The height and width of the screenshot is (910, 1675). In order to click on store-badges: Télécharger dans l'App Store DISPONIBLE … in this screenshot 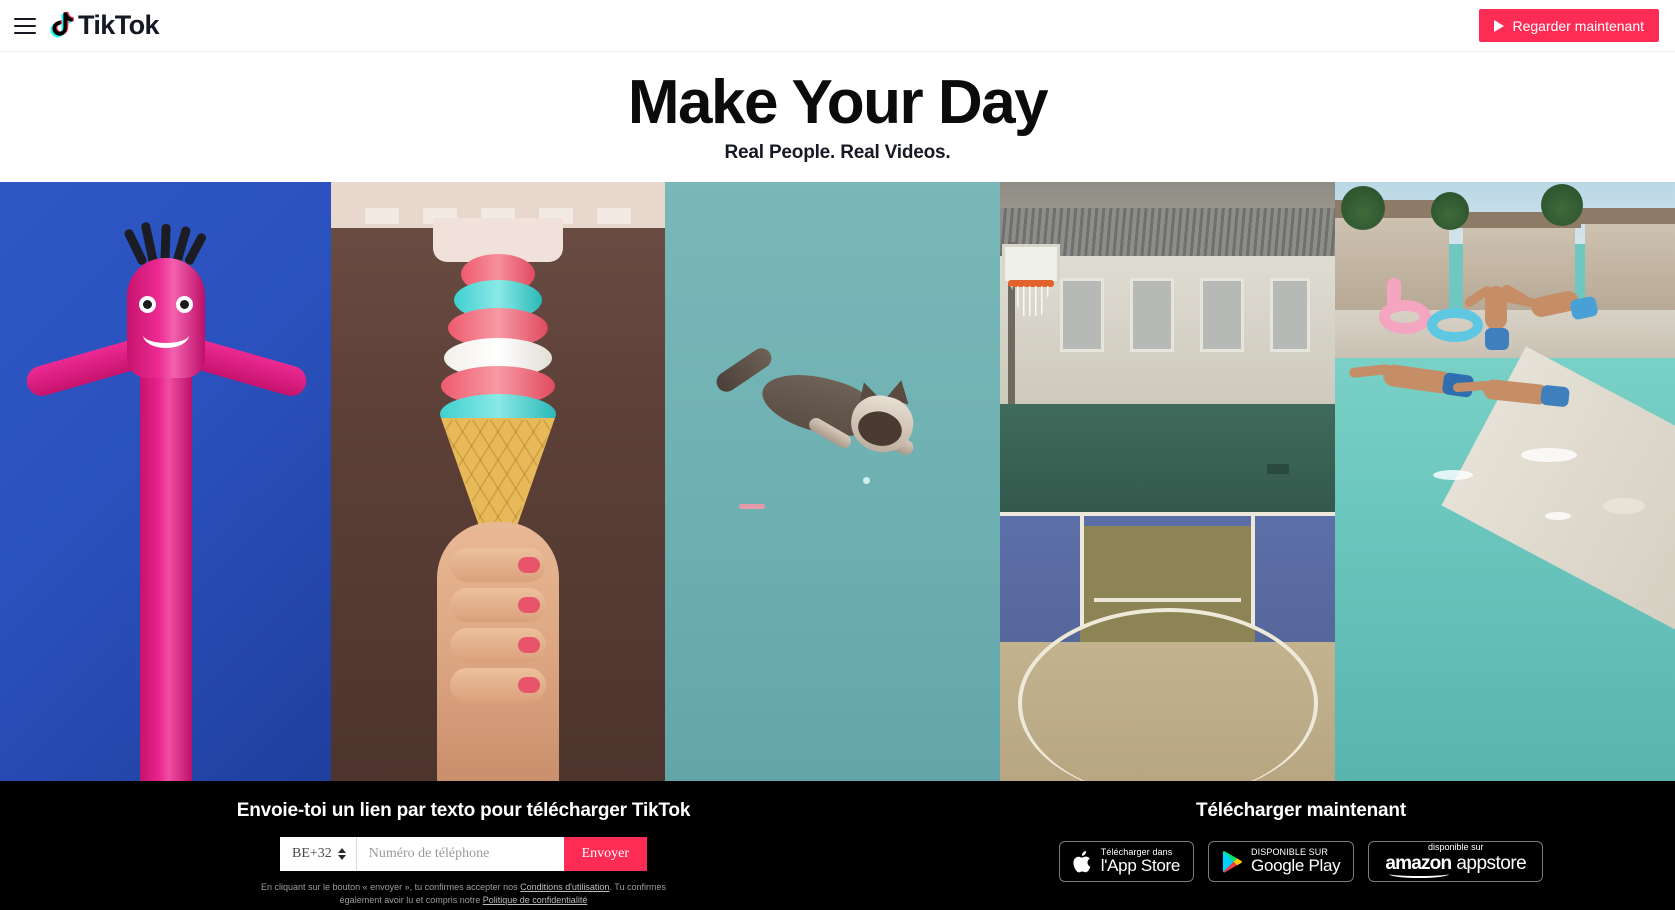, I will do `click(1301, 861)`.